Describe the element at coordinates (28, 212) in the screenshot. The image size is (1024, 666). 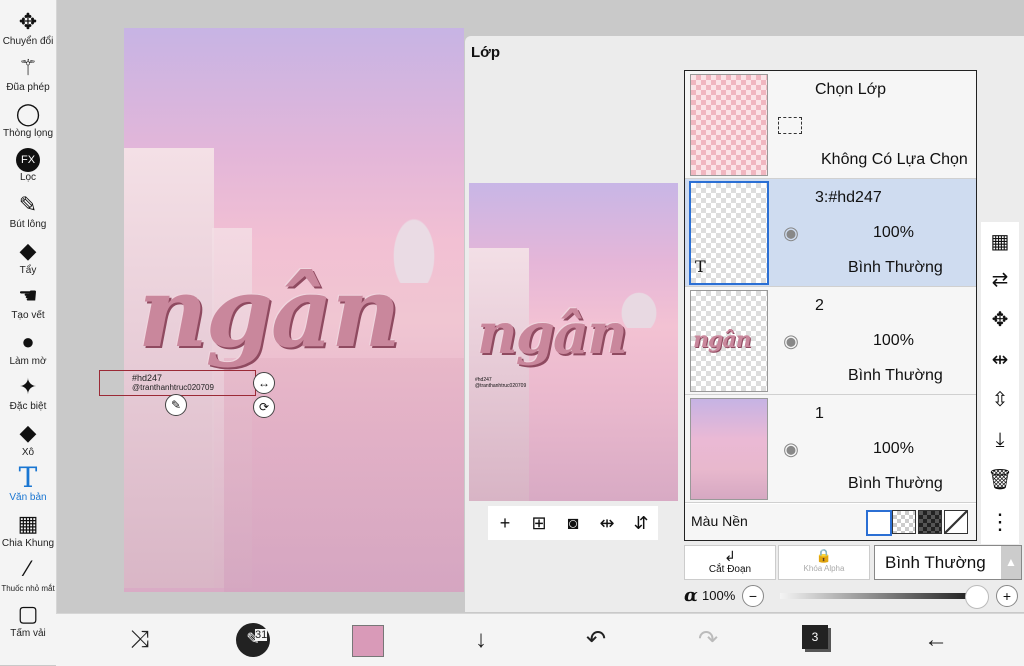
I see `tool-brush: ✎ Bút lông` at that location.